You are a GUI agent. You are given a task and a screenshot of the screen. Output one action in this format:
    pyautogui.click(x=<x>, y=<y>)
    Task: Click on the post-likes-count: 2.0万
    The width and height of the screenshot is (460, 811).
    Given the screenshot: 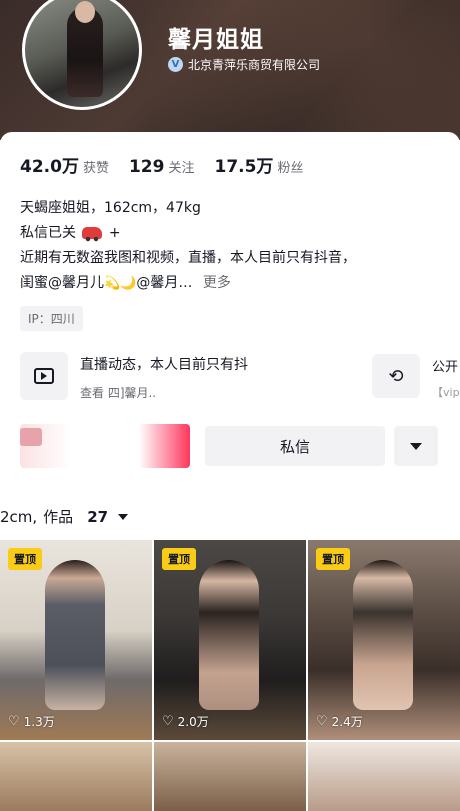 What is the action you would take?
    pyautogui.click(x=193, y=722)
    